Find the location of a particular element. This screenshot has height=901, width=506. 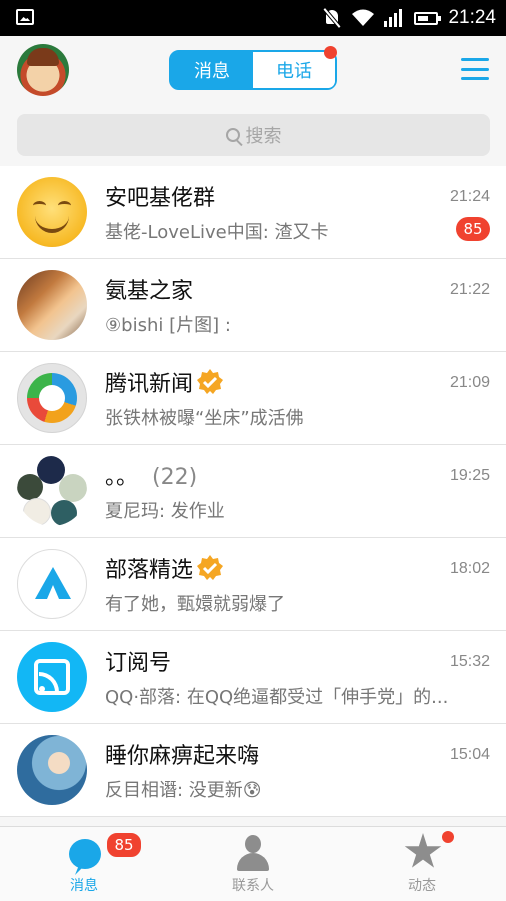

conversation-row: 腾讯新闻 张铁林被曝“坐床”成活佛 21:09 is located at coordinates (253, 398).